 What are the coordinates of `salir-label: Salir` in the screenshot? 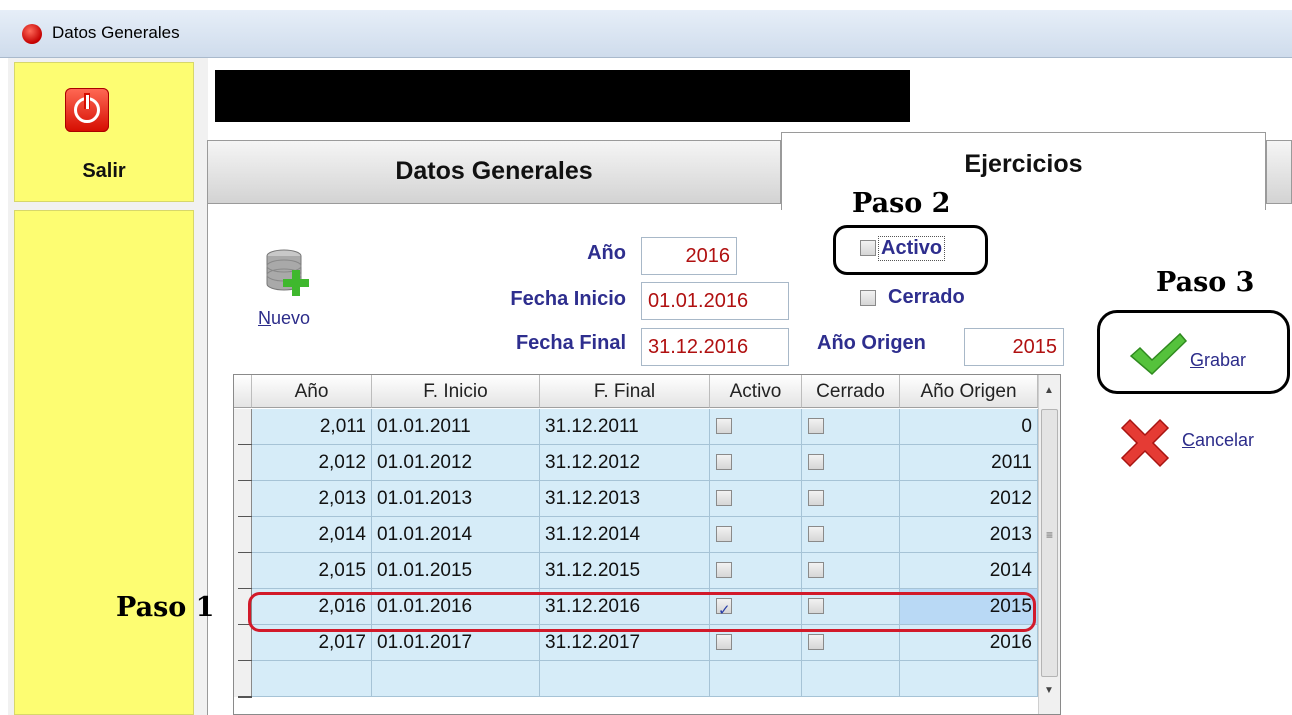 It's located at (104, 171).